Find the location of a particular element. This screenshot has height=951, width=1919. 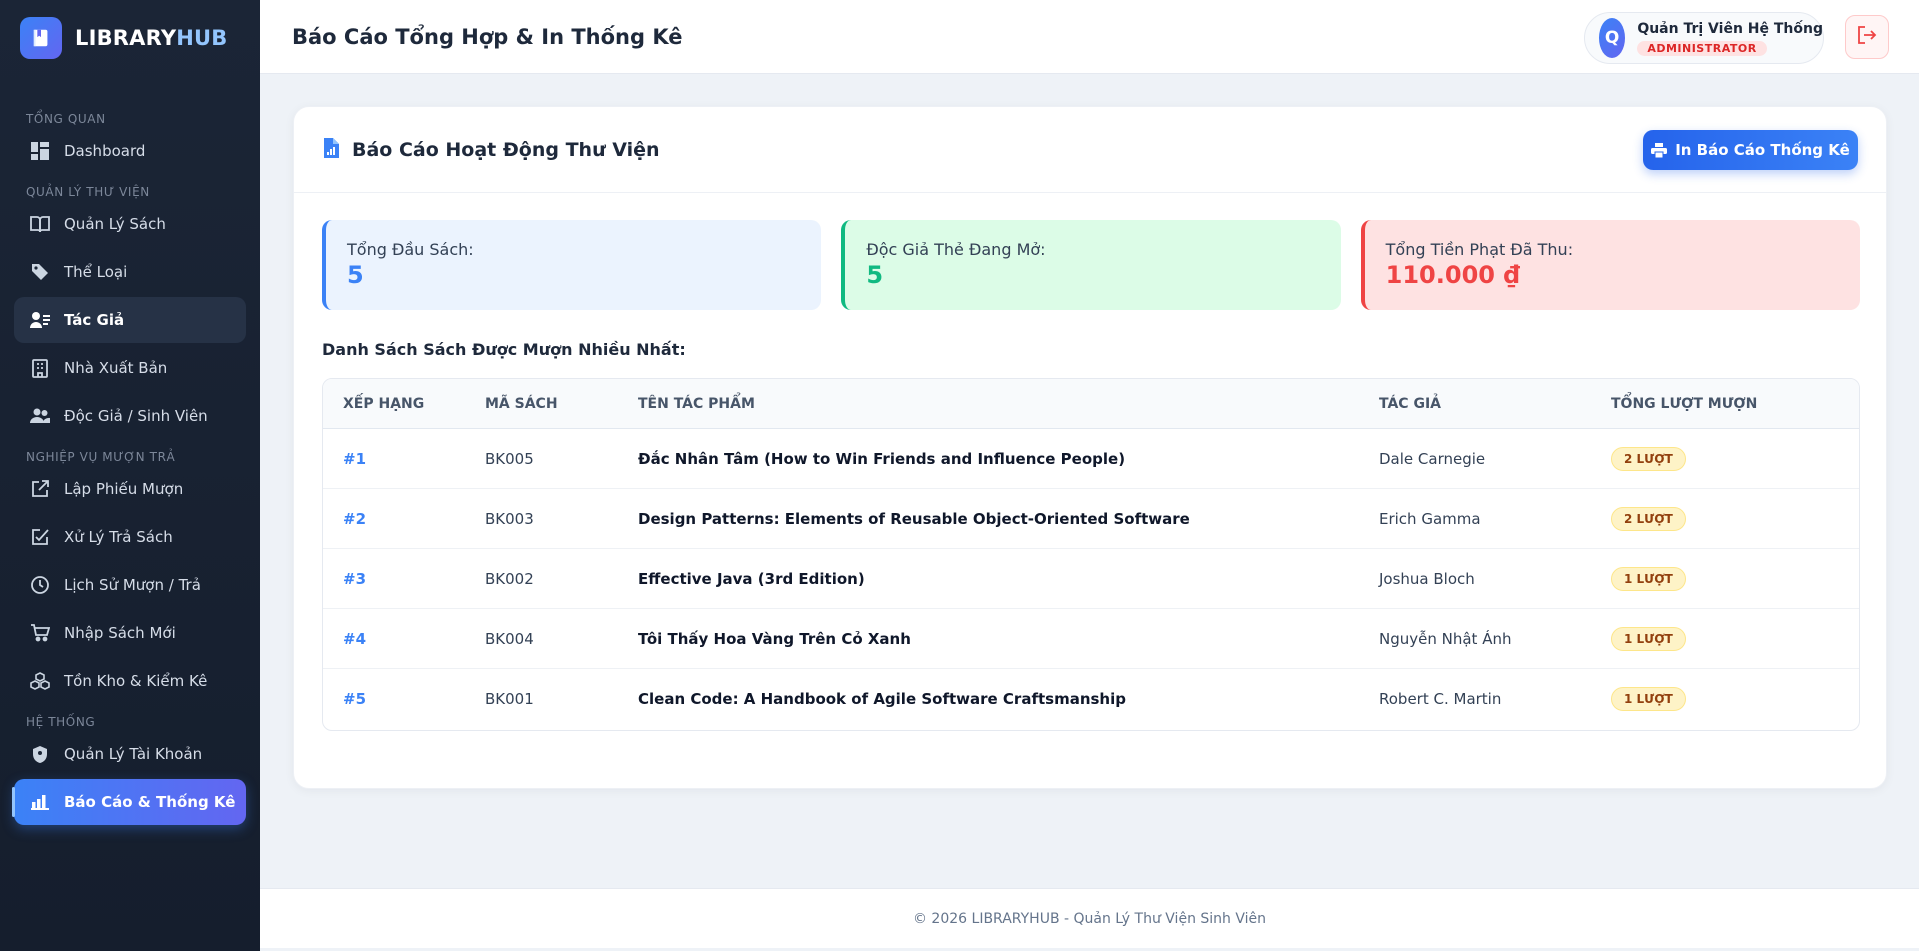

logout-button is located at coordinates (1867, 37).